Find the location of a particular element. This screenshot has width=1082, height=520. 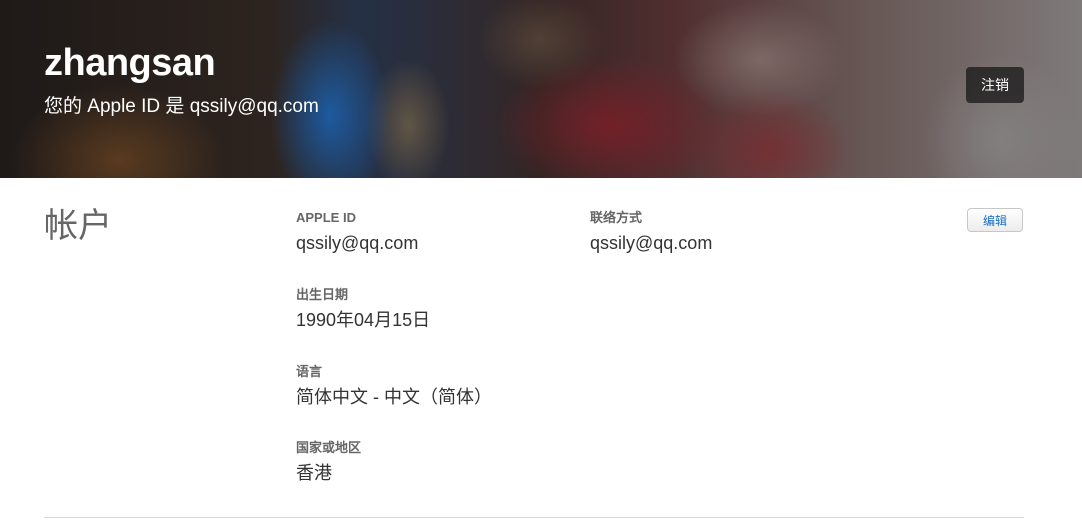

edit-account-button: 编辑 is located at coordinates (995, 220).